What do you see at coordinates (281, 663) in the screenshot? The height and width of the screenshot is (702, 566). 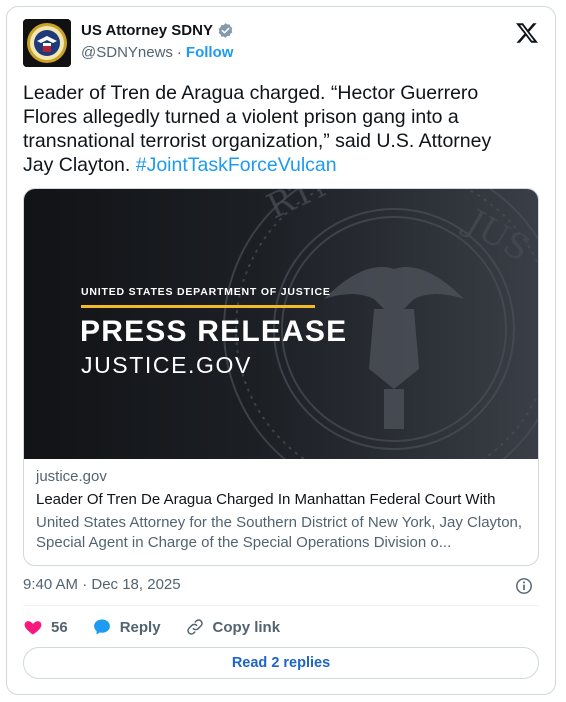 I see `read-replies-button: Read 2 replies` at bounding box center [281, 663].